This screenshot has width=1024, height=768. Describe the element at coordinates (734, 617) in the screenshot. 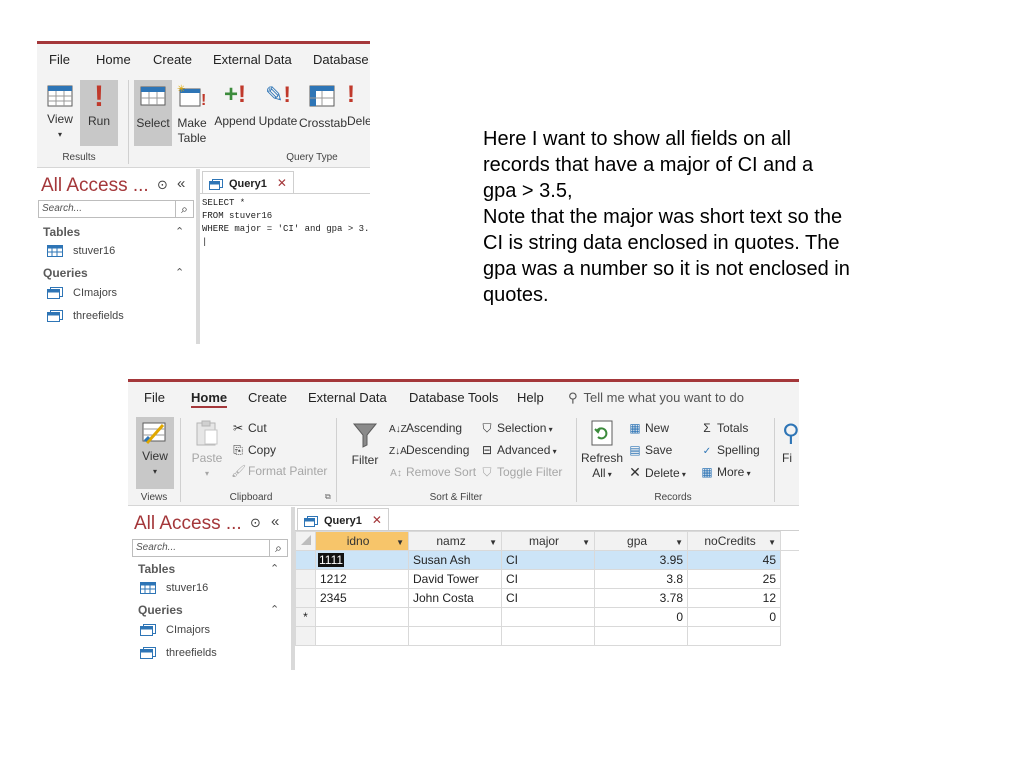

I see `cell-nocredits: 0` at that location.